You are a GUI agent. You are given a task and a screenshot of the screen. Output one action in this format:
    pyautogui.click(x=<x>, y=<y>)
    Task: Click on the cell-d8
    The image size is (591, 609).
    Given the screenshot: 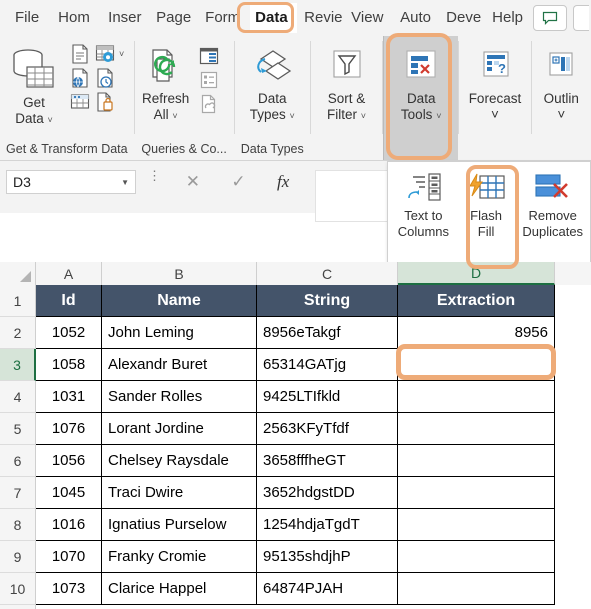 What is the action you would take?
    pyautogui.click(x=476, y=525)
    